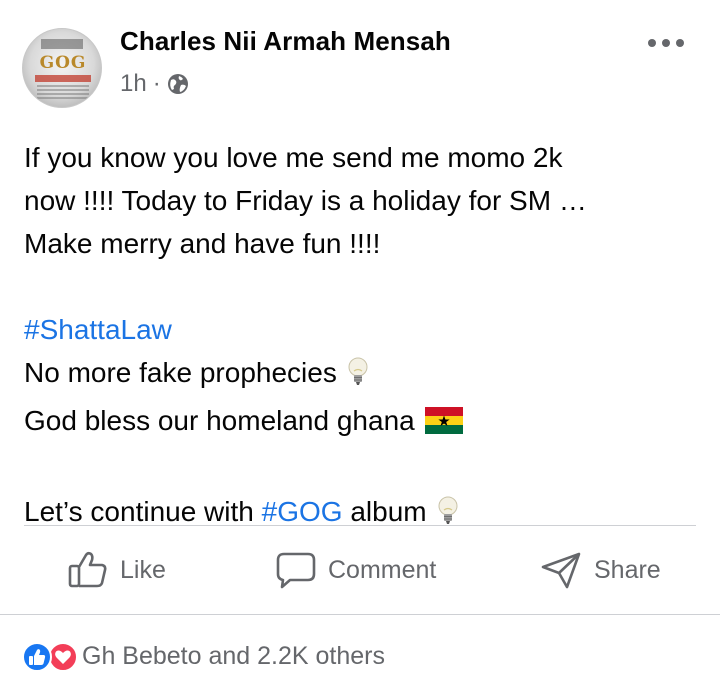 Image resolution: width=720 pixels, height=678 pixels. Describe the element at coordinates (561, 570) in the screenshot. I see `share-arrow-icon` at that location.